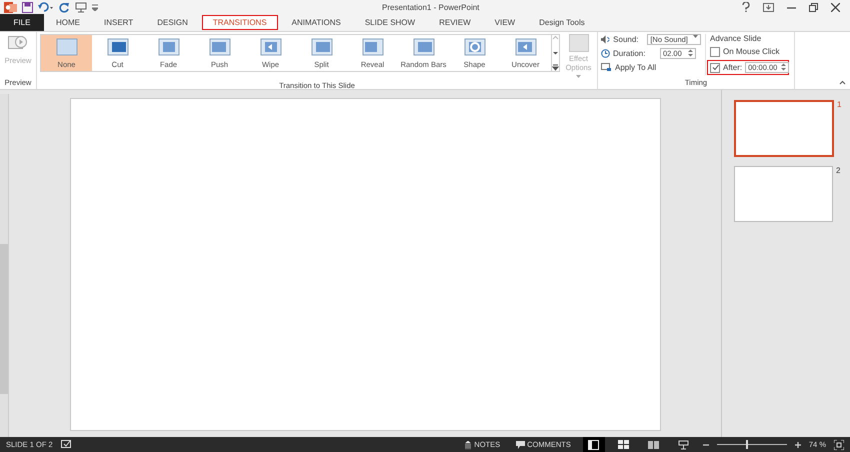 The image size is (850, 452). Describe the element at coordinates (838, 171) in the screenshot. I see `slide-number: 2` at that location.